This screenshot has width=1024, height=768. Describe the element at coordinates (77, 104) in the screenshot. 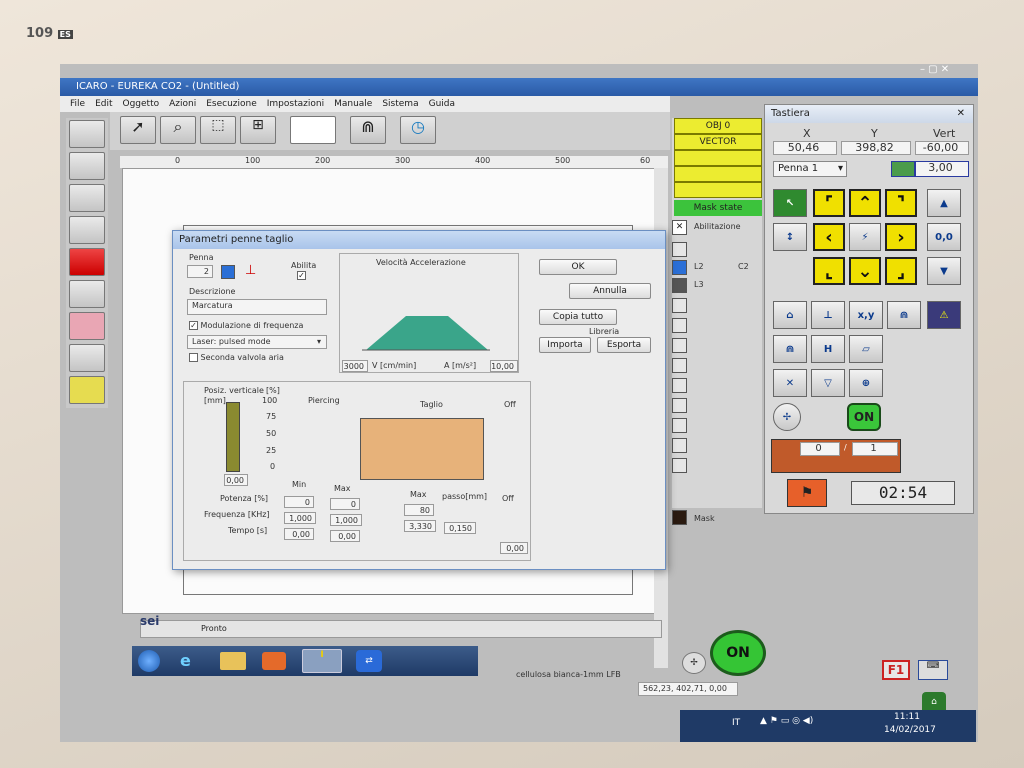

I see `menu-file: File` at that location.